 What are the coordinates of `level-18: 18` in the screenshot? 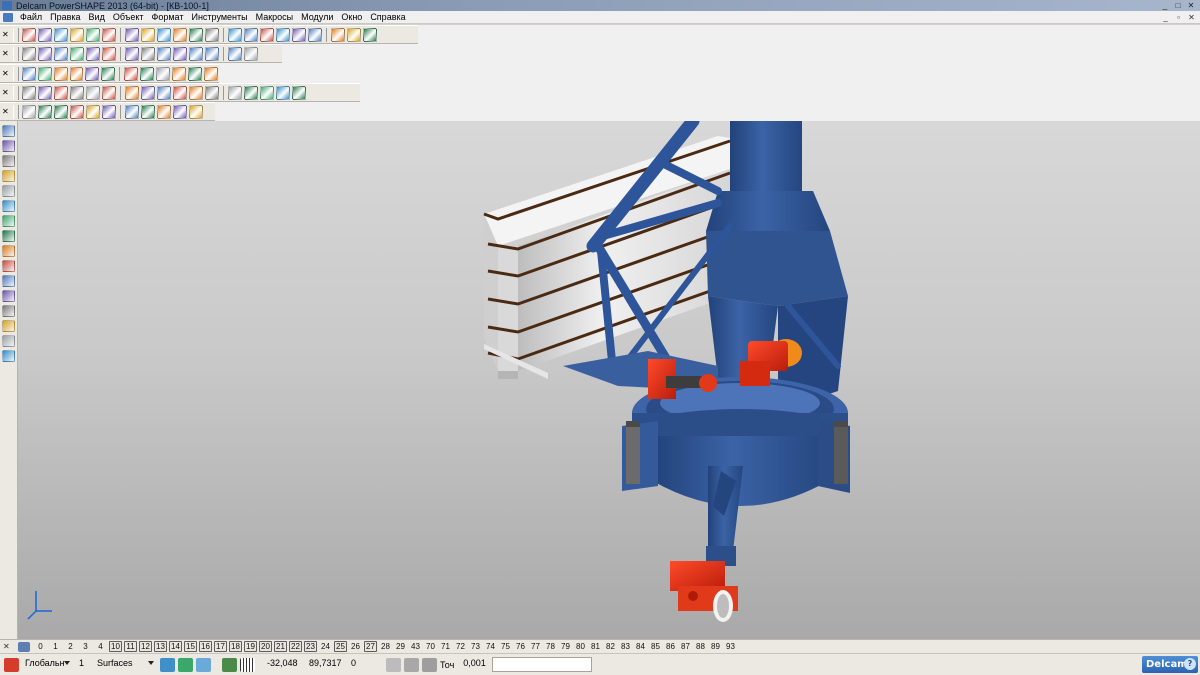 It's located at (235, 646).